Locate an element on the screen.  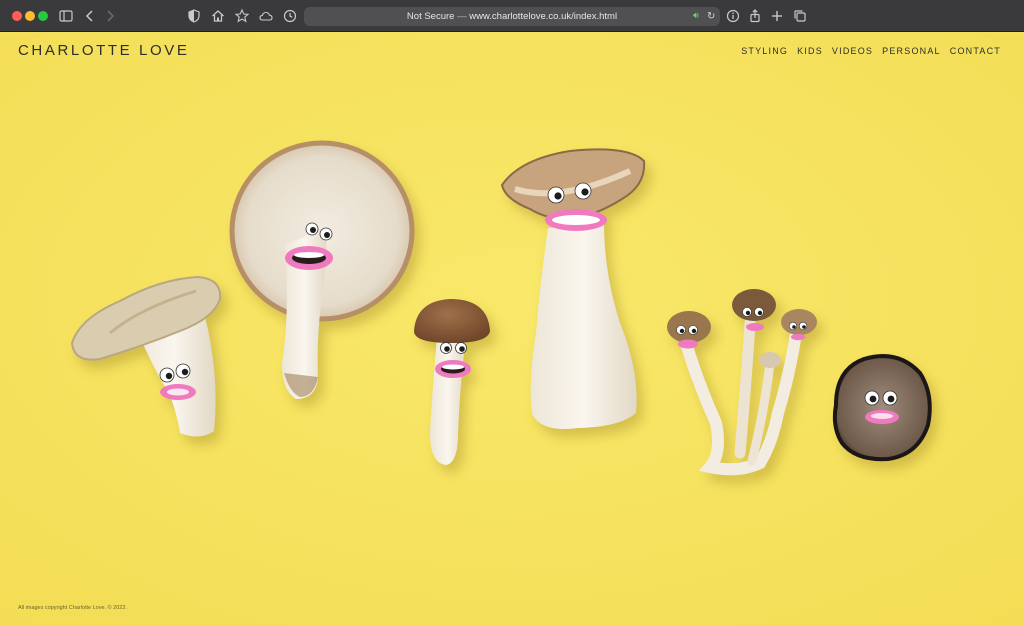
url-value: www.charlottelove.co.uk/index.html is located at coordinates (543, 16).